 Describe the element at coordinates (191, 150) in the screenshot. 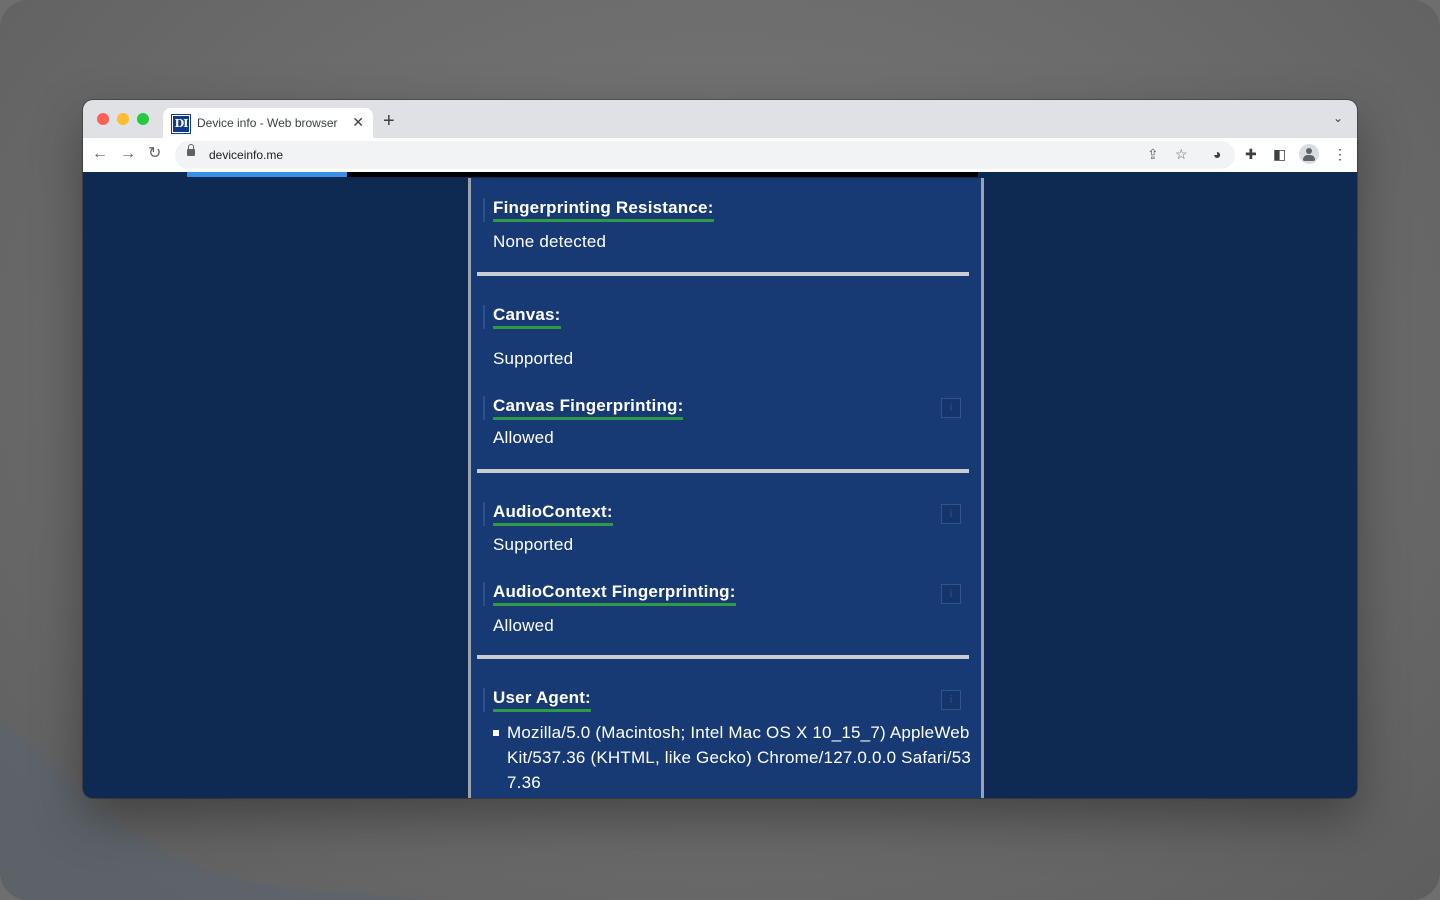

I see `lock-icon` at that location.